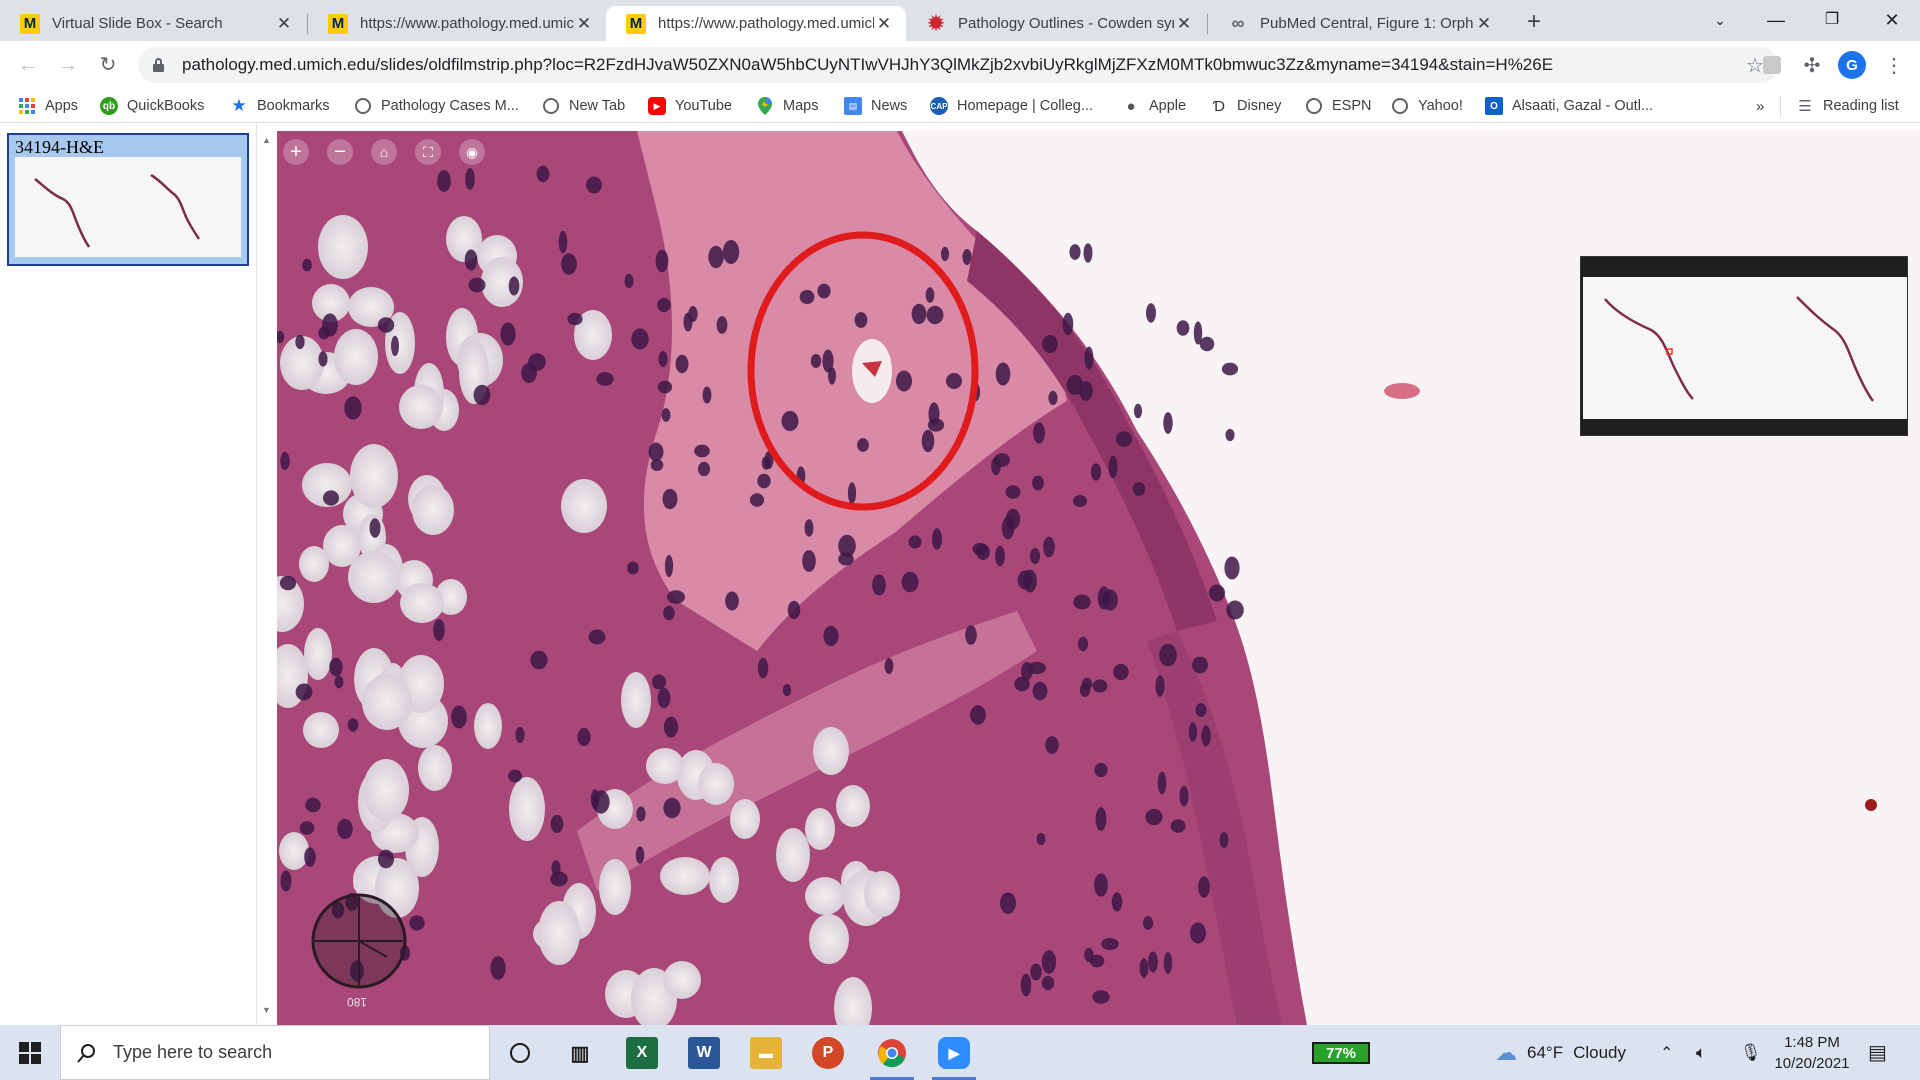 Image resolution: width=1920 pixels, height=1080 pixels. What do you see at coordinates (828, 1053) in the screenshot?
I see `powerpoint-icon: P` at bounding box center [828, 1053].